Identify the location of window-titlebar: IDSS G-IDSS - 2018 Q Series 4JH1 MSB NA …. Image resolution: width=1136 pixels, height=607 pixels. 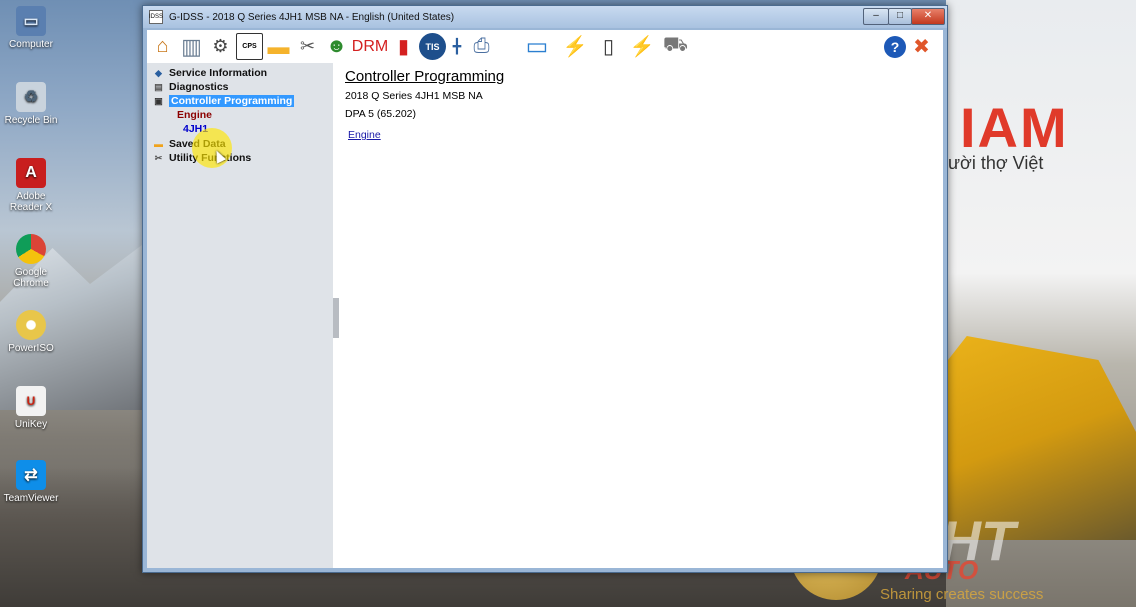
(545, 17).